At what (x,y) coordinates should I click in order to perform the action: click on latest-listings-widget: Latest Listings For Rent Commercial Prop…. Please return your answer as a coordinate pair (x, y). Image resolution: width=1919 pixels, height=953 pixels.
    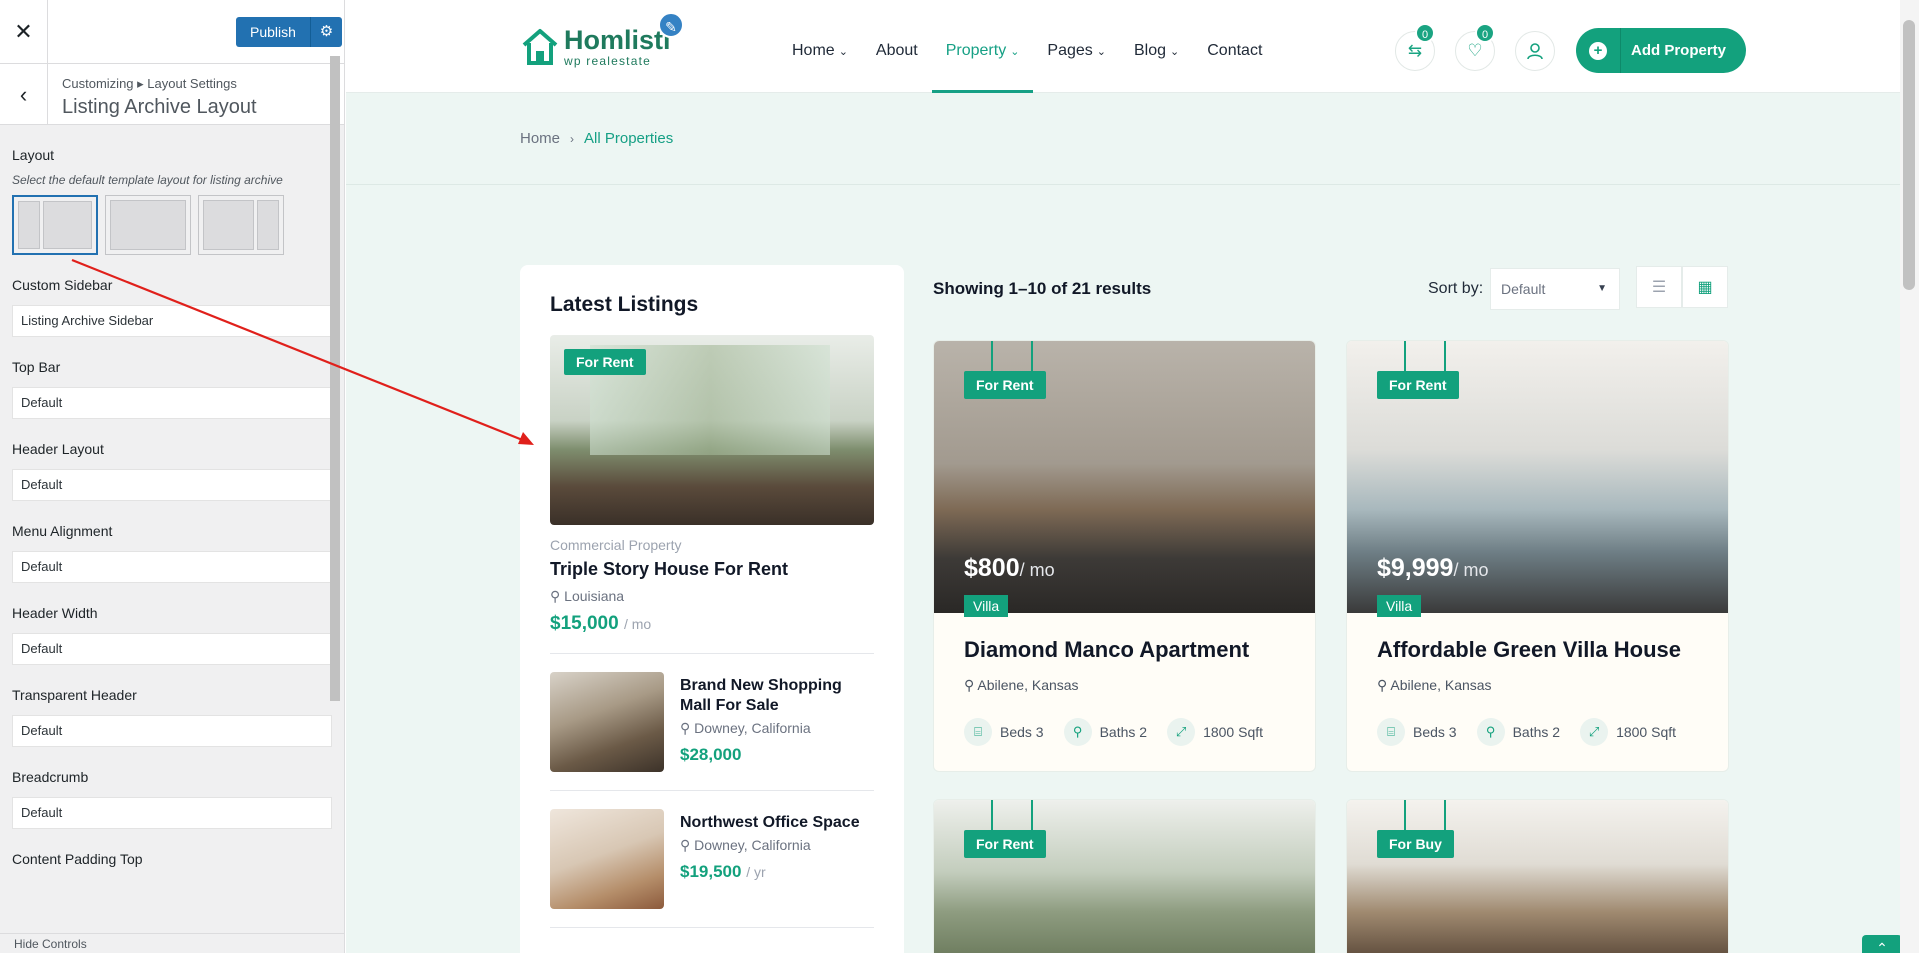
    Looking at the image, I should click on (712, 609).